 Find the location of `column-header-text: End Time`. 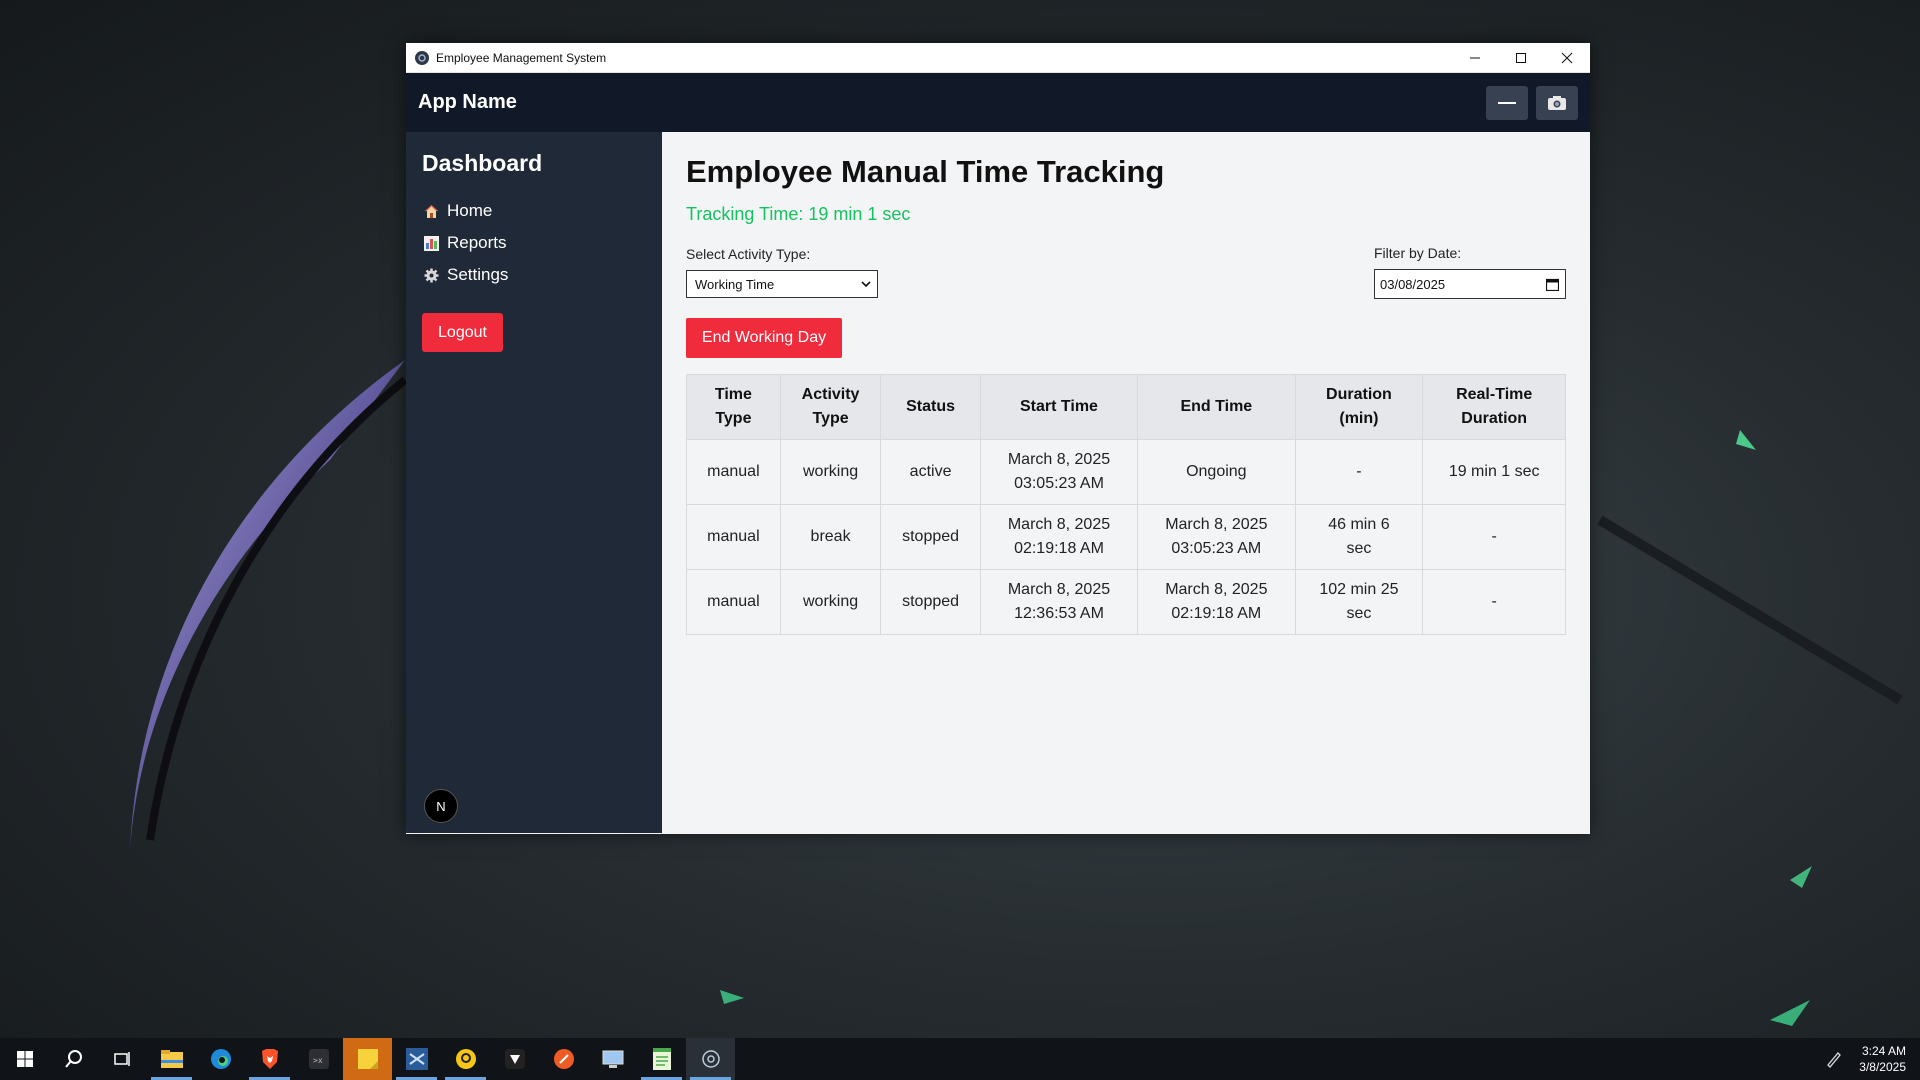

column-header-text: End Time is located at coordinates (1216, 406).